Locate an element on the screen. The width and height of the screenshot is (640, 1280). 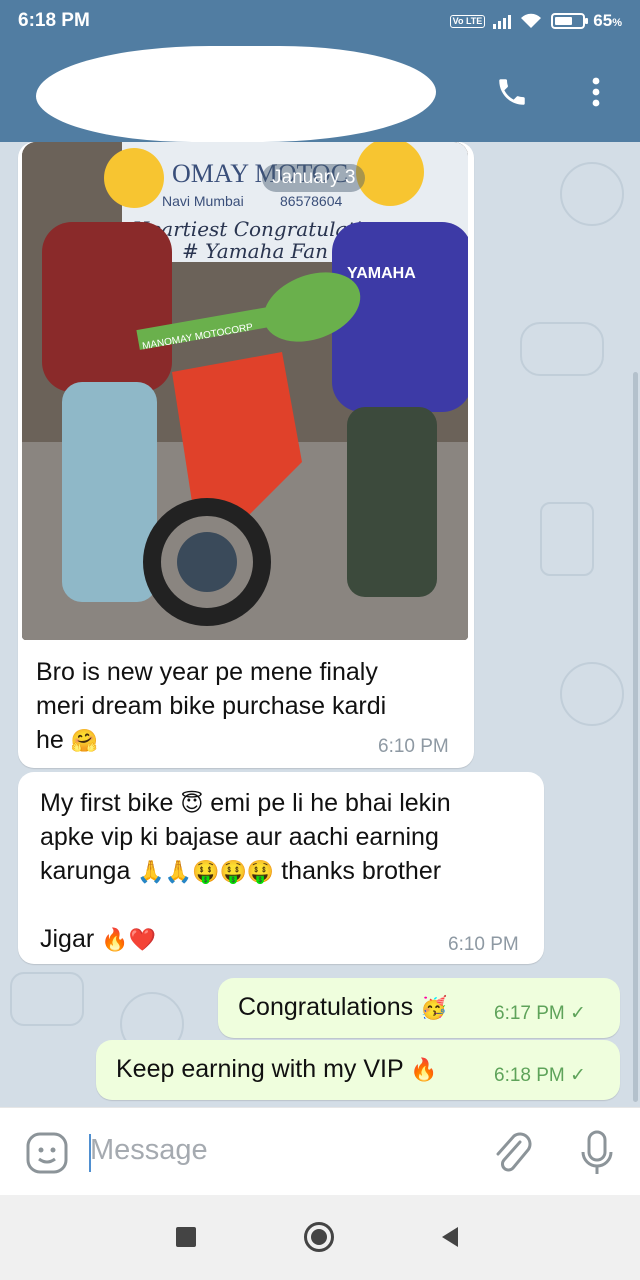
date-chip: January 3 is located at coordinates (314, 178).